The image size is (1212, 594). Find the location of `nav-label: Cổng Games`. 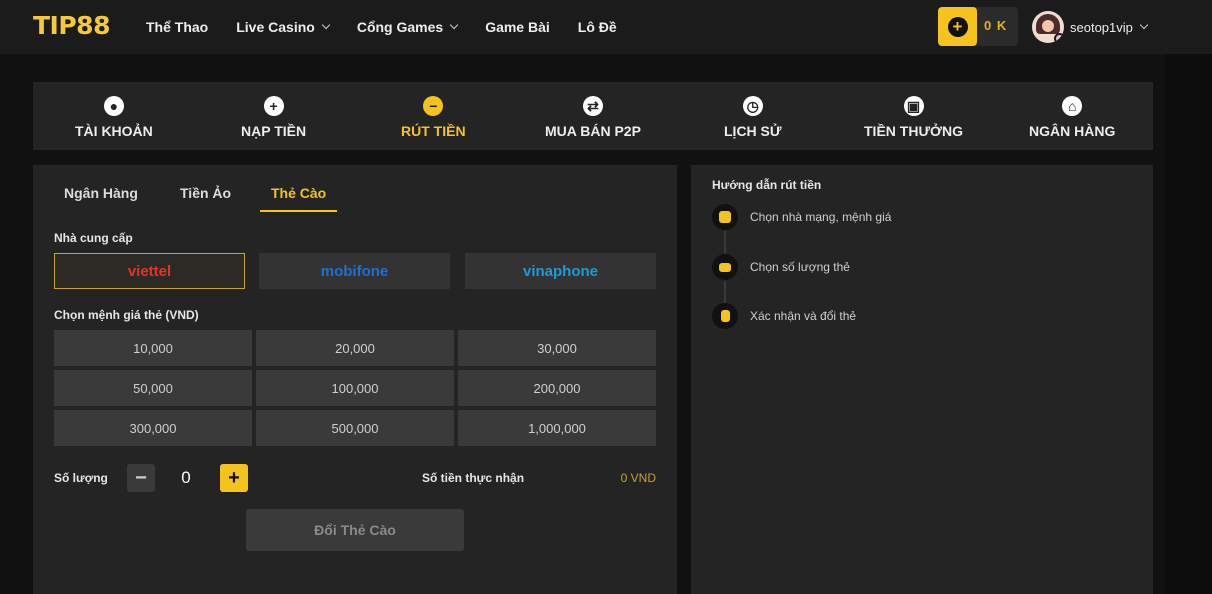

nav-label: Cổng Games is located at coordinates (400, 27).